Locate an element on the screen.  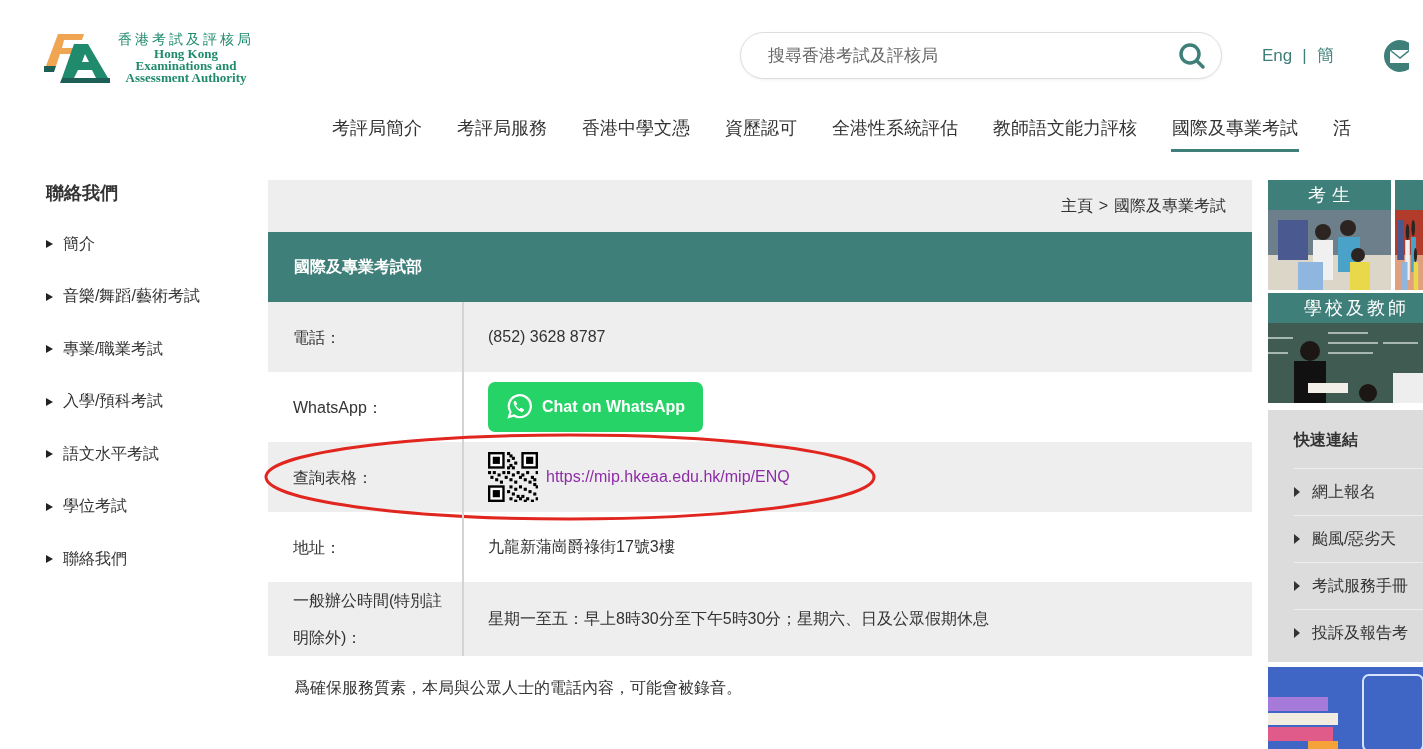
logo-icon is located at coordinates (77, 58).